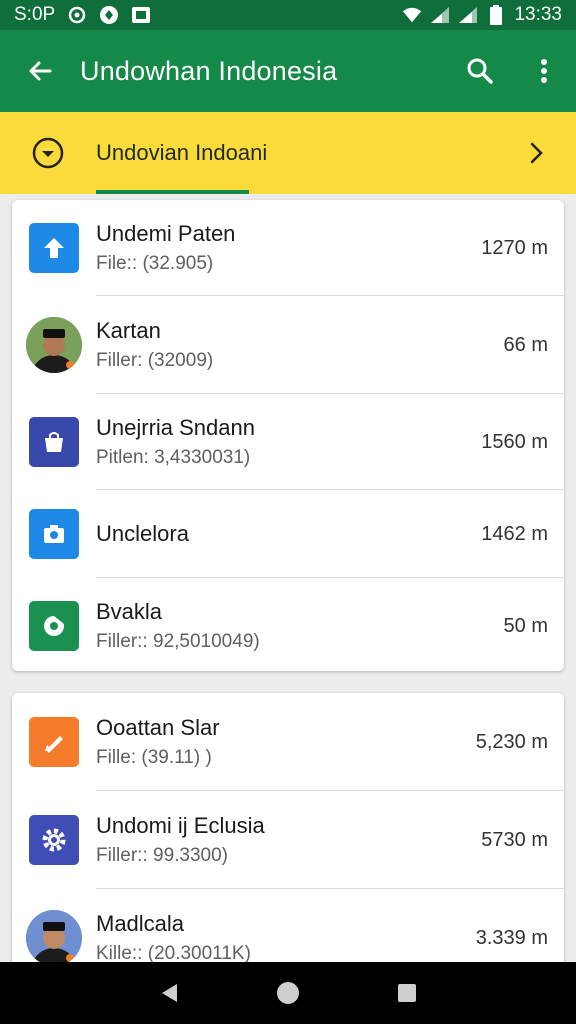  What do you see at coordinates (54, 840) in the screenshot?
I see `gear-icon` at bounding box center [54, 840].